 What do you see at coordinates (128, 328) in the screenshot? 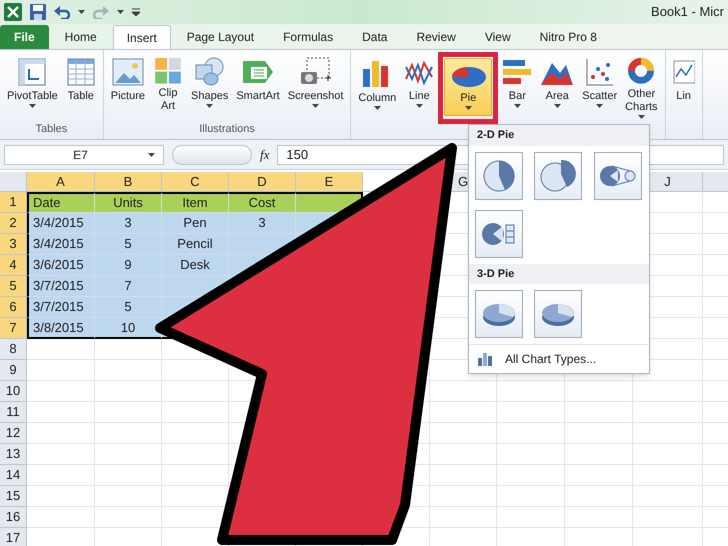
I see `table-cell: 10` at bounding box center [128, 328].